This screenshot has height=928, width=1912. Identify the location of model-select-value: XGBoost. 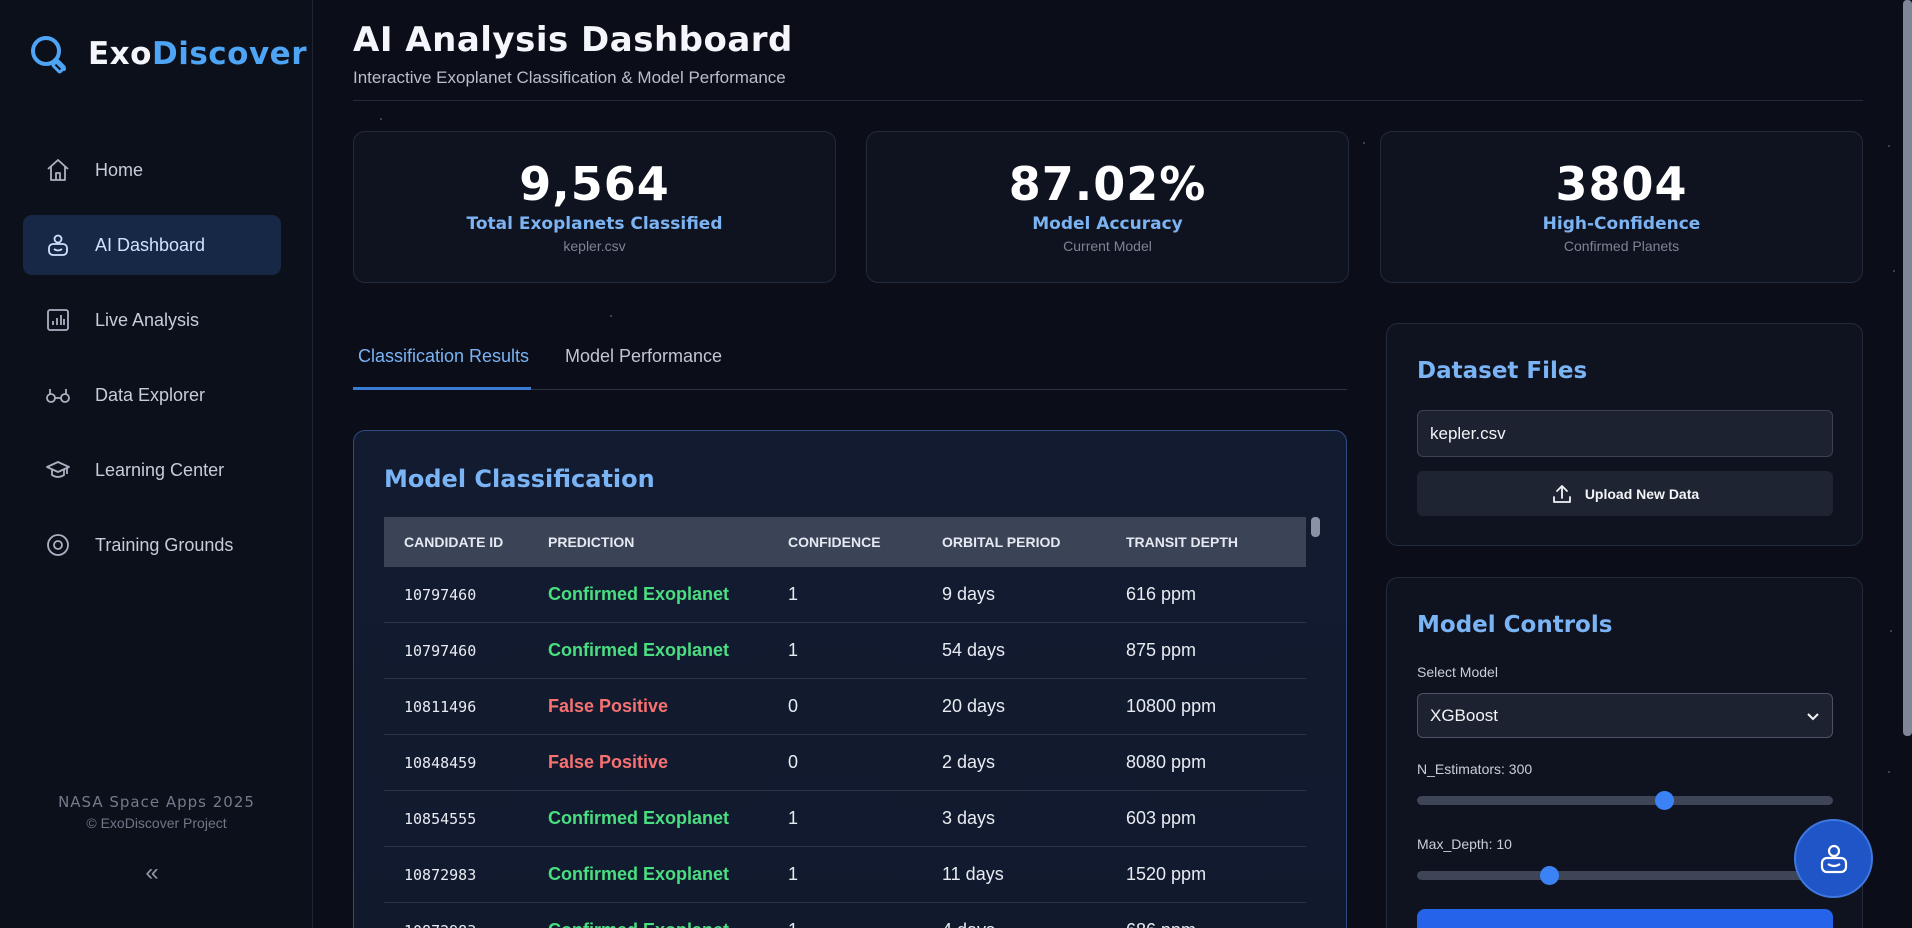
(1464, 715).